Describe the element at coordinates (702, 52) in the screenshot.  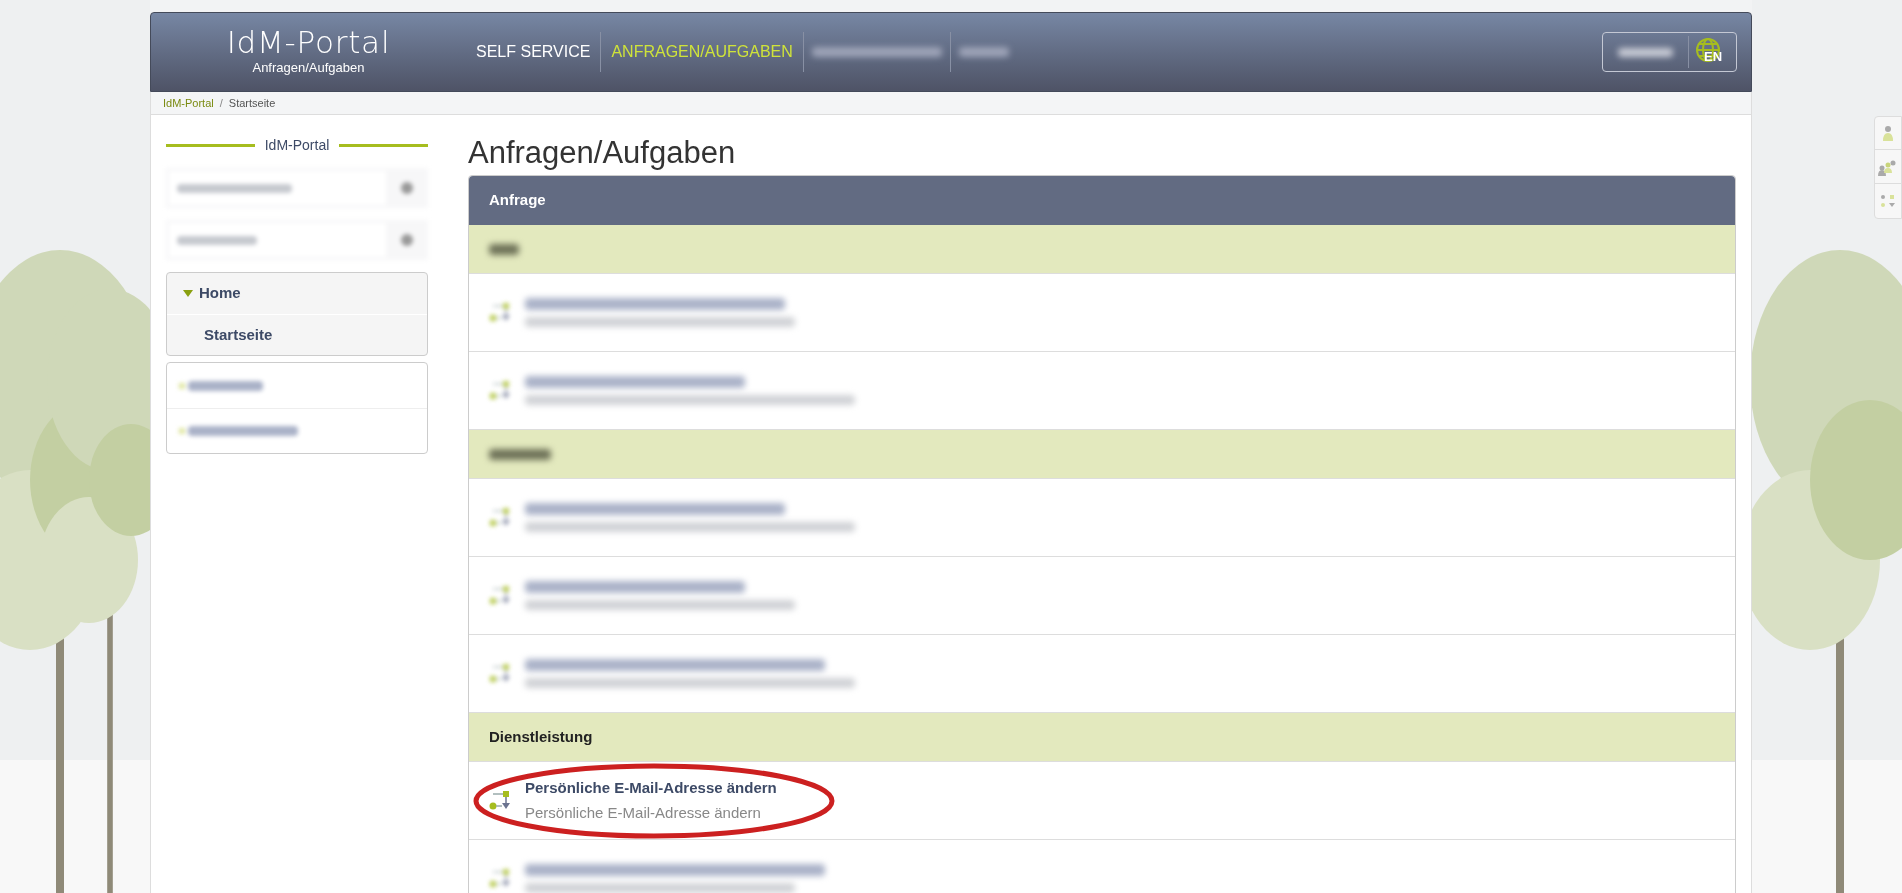
I see `nav-link: ANFRAGEN/AUFGABEN` at that location.